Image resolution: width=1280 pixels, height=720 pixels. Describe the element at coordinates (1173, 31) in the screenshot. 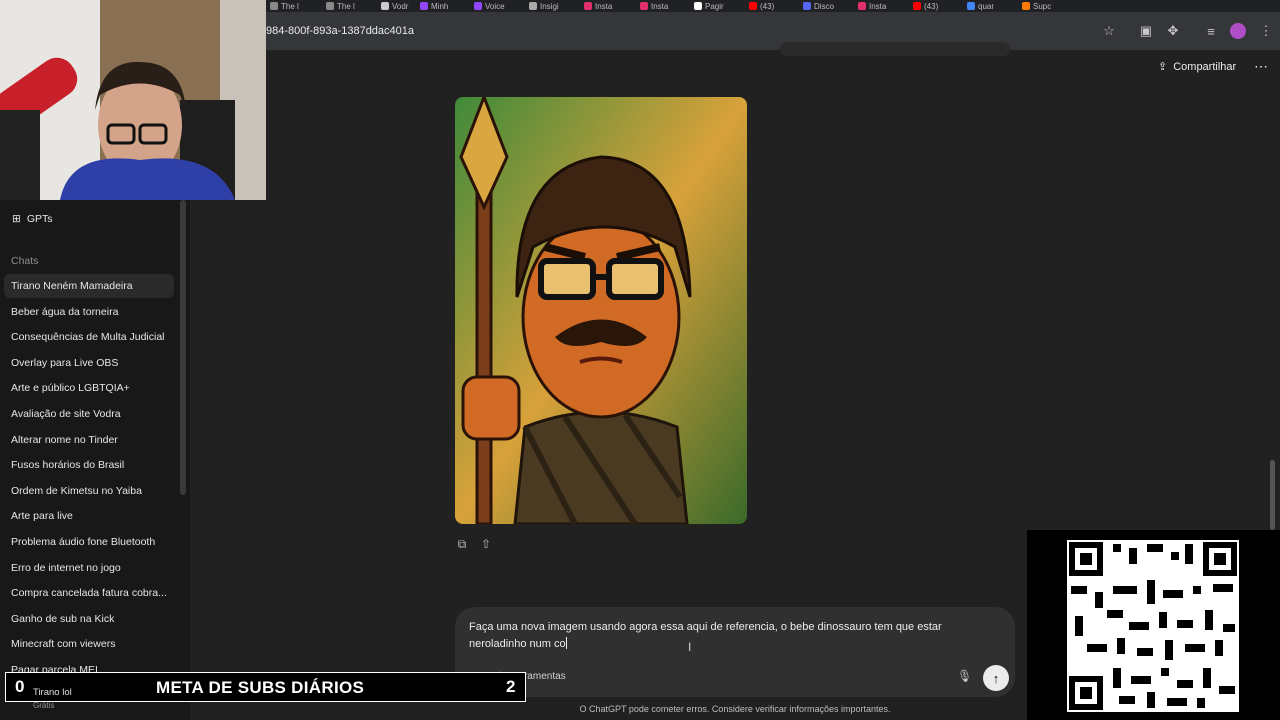

I see `extensions-icon: ✥` at that location.